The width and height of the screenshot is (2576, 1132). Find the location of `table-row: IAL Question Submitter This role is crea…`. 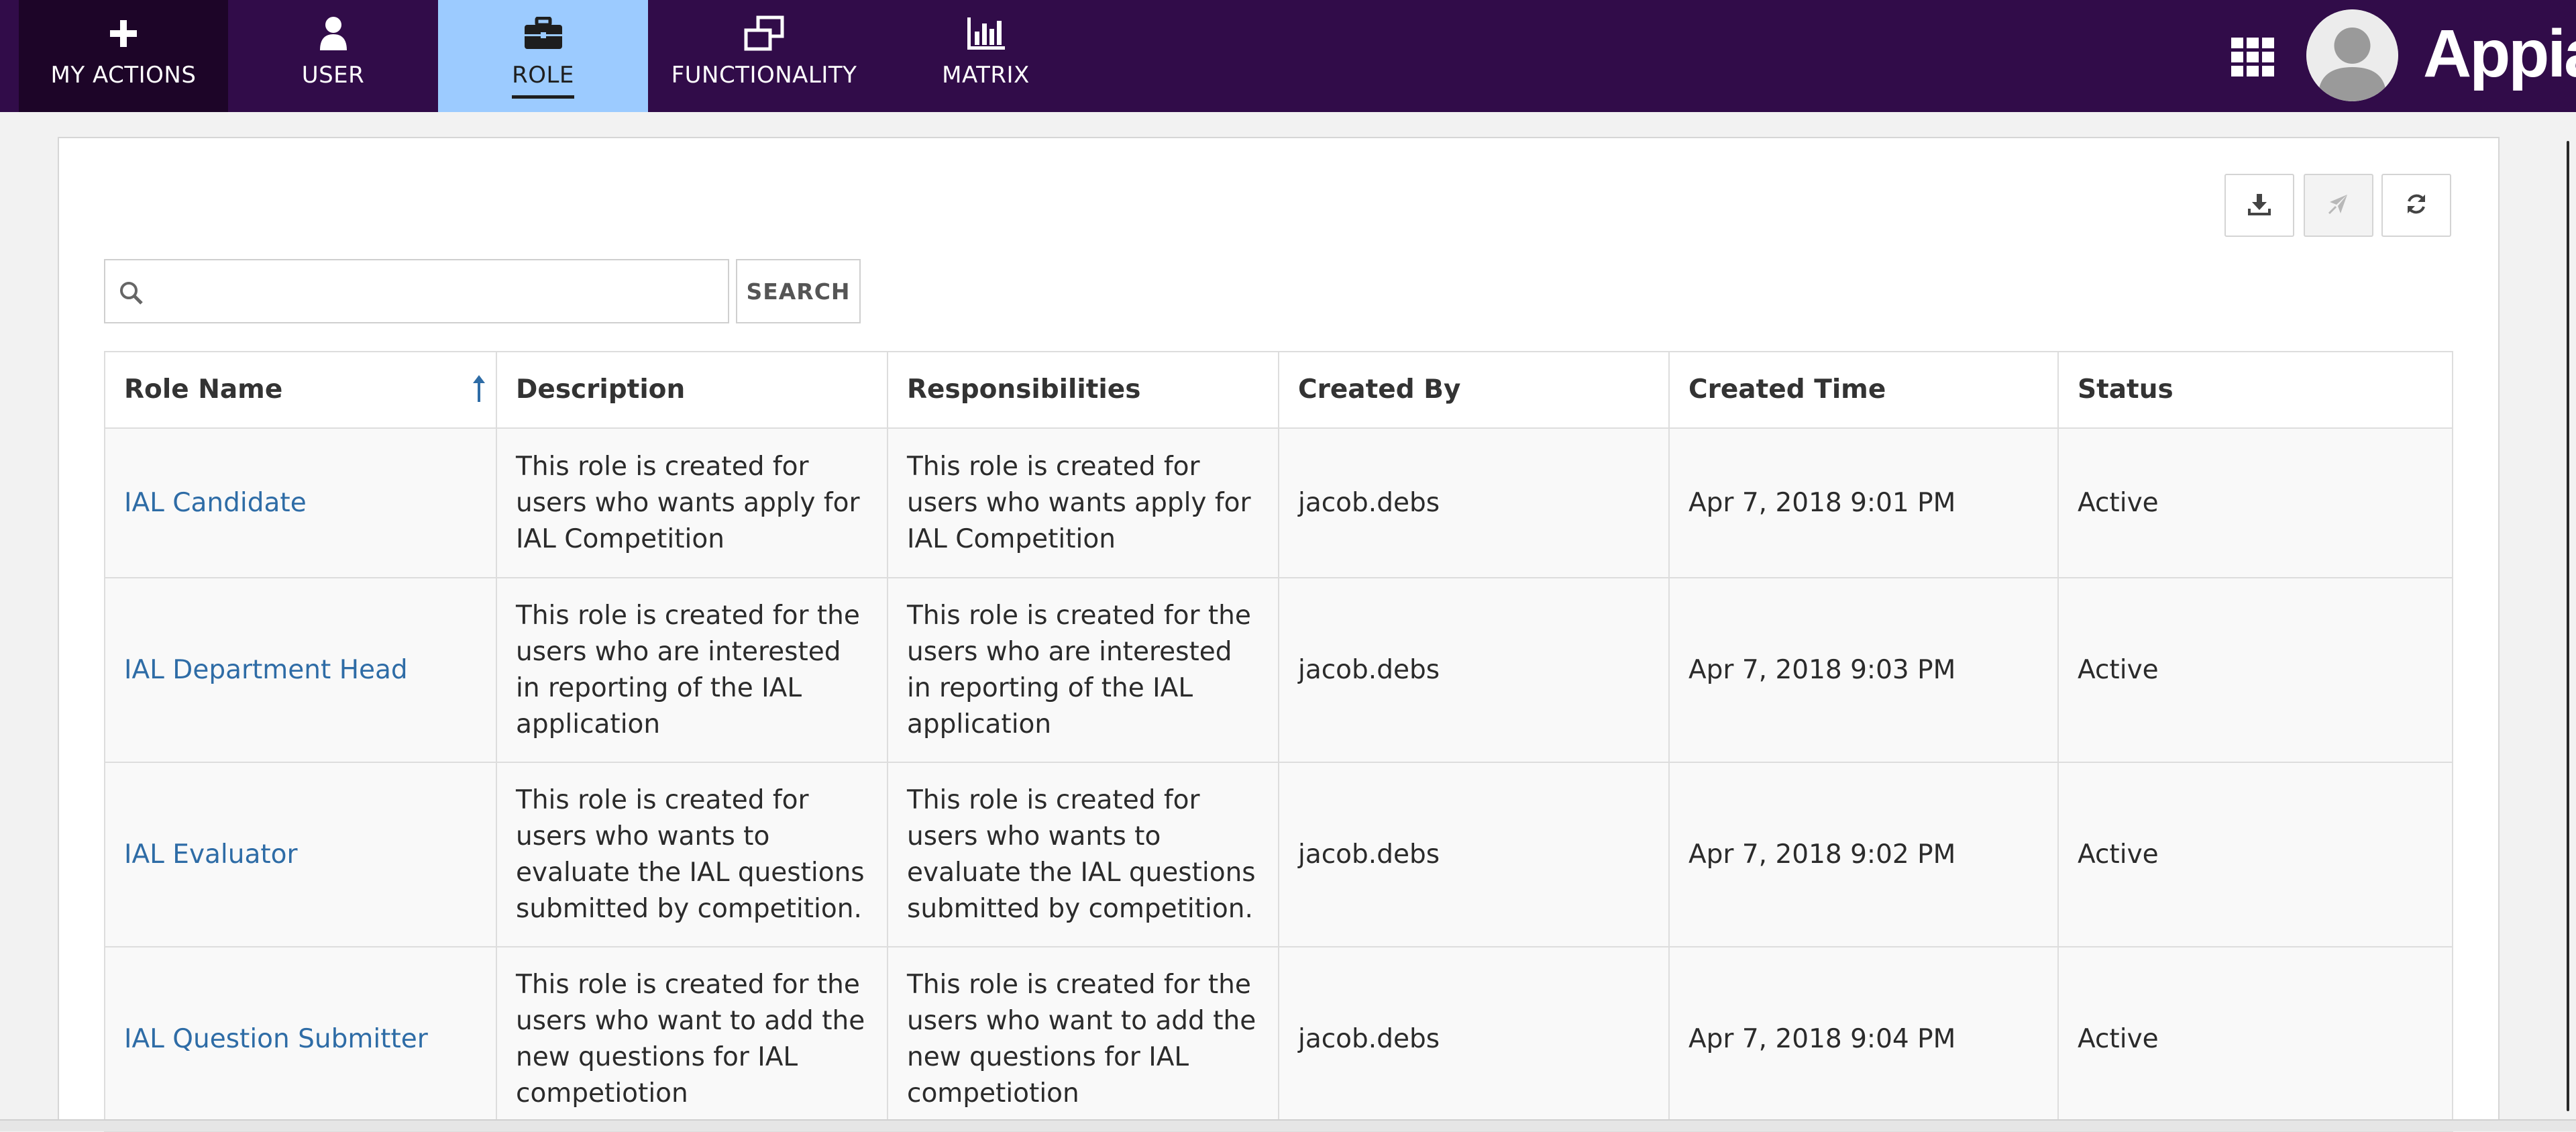

table-row: IAL Question Submitter This role is crea… is located at coordinates (1278, 1039).